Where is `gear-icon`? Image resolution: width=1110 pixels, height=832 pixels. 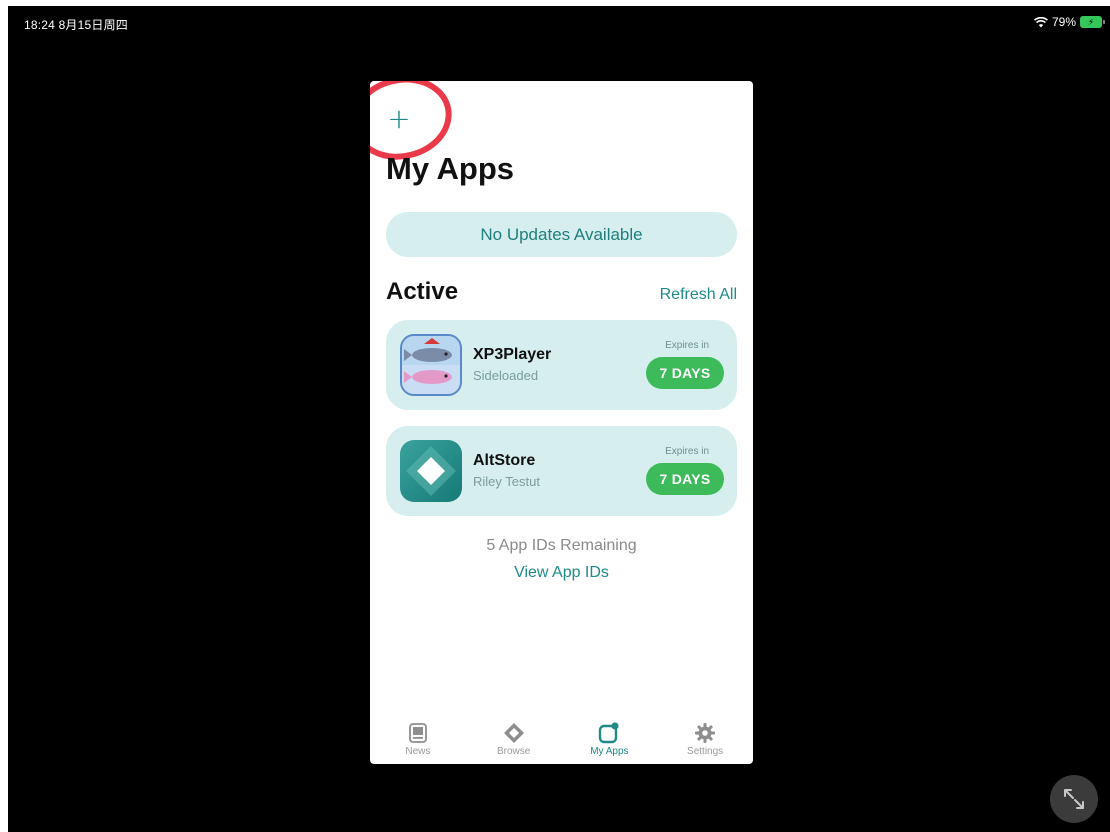 gear-icon is located at coordinates (705, 733).